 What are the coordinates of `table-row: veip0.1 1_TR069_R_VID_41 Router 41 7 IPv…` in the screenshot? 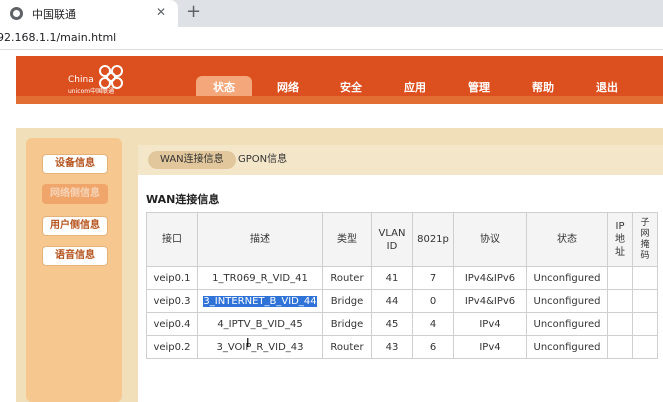 It's located at (402, 278).